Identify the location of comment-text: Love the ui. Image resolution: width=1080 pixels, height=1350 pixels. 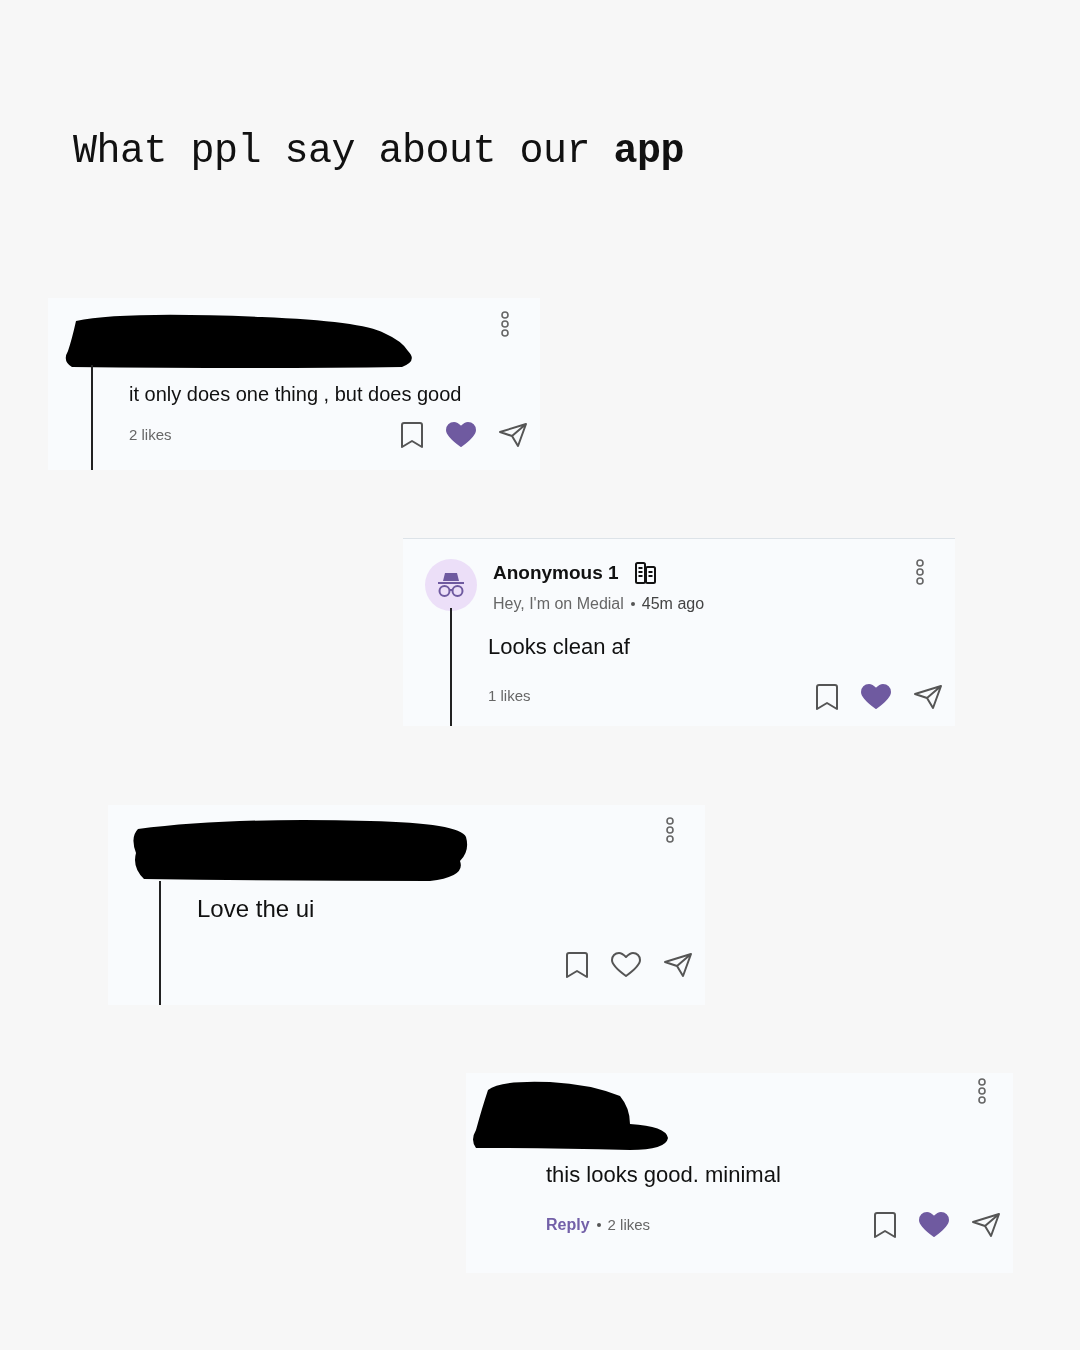
(256, 909).